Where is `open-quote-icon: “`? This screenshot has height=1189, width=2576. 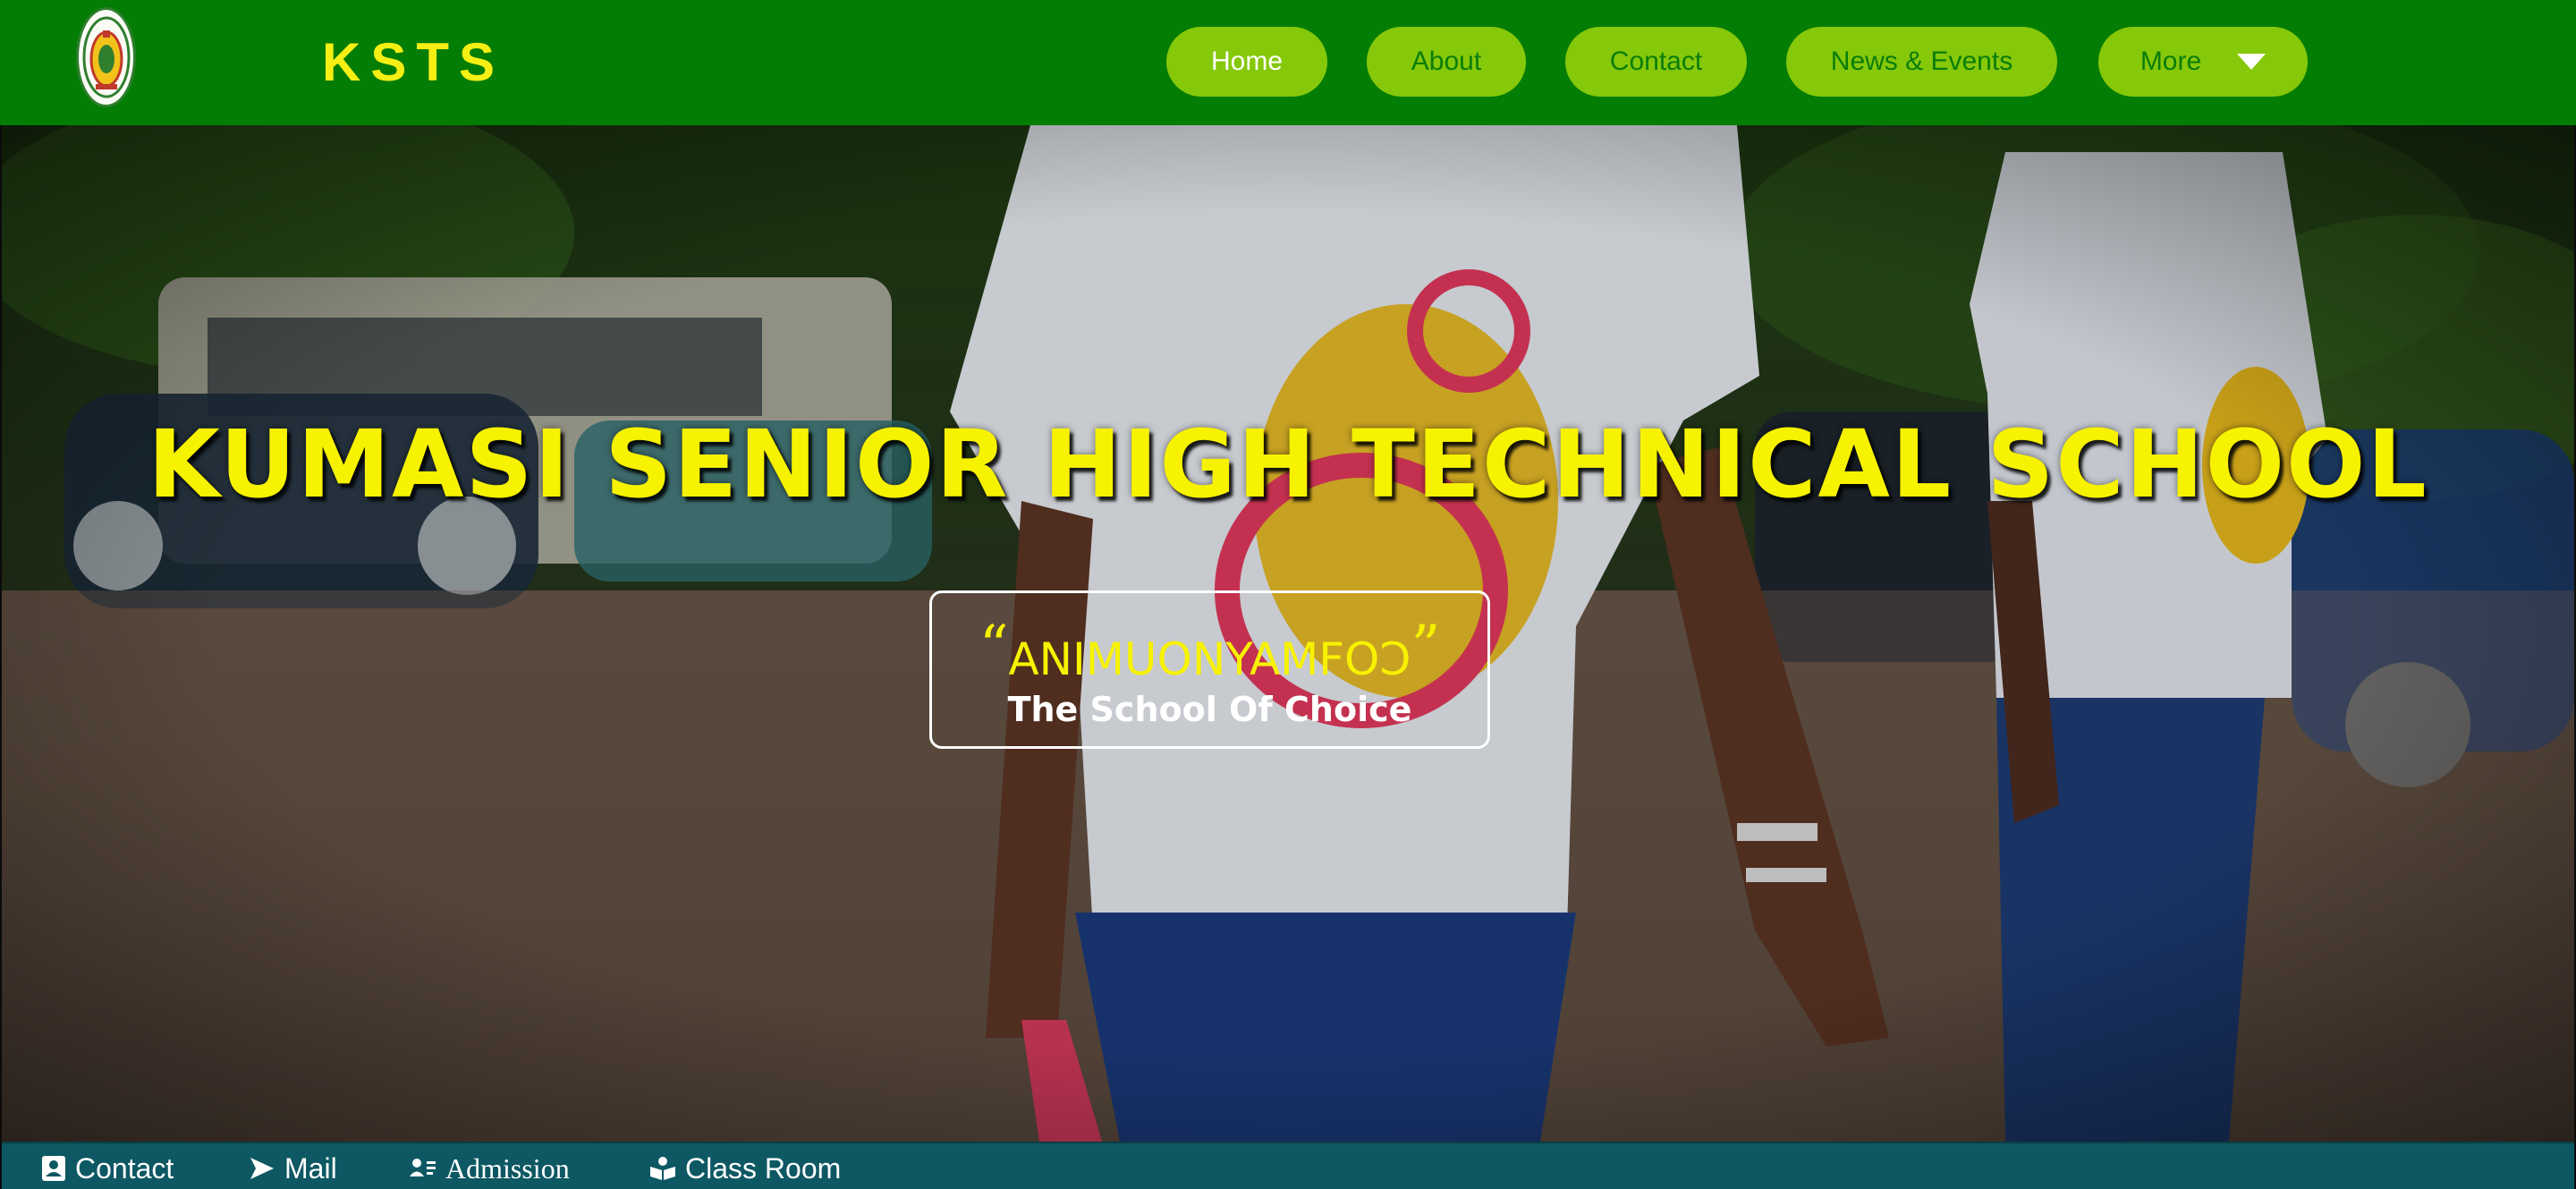
open-quote-icon: “ is located at coordinates (994, 647).